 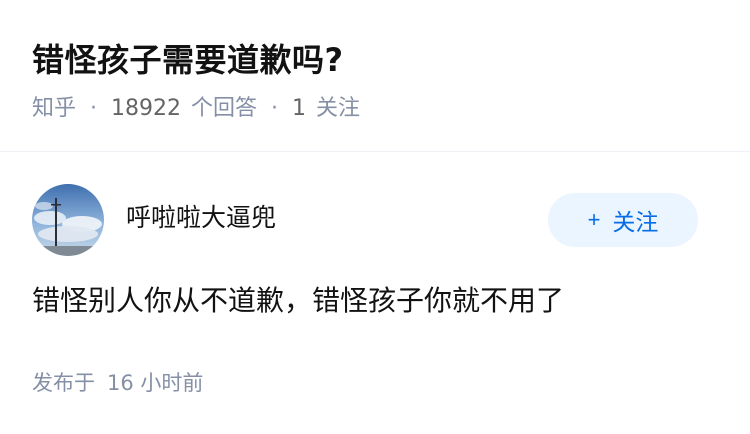 What do you see at coordinates (375, 109) in the screenshot?
I see `question-meta: 知乎 · 18922 个回答 · 1 关注` at bounding box center [375, 109].